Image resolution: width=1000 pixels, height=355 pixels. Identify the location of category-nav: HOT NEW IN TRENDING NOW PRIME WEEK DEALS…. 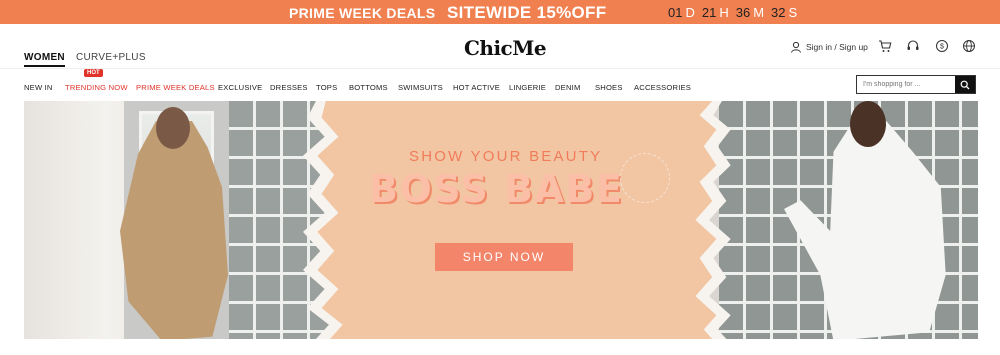
(500, 83).